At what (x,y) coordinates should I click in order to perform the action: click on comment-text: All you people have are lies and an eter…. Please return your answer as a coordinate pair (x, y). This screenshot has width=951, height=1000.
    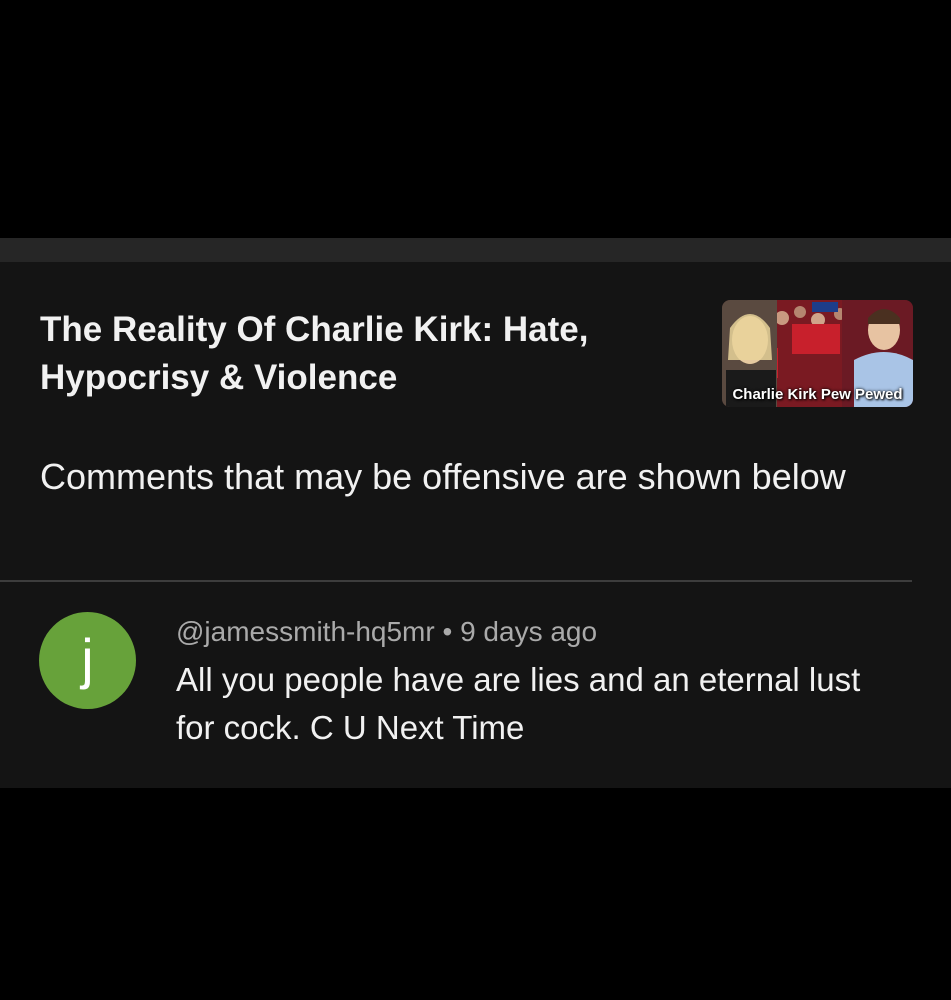
    Looking at the image, I should click on (518, 703).